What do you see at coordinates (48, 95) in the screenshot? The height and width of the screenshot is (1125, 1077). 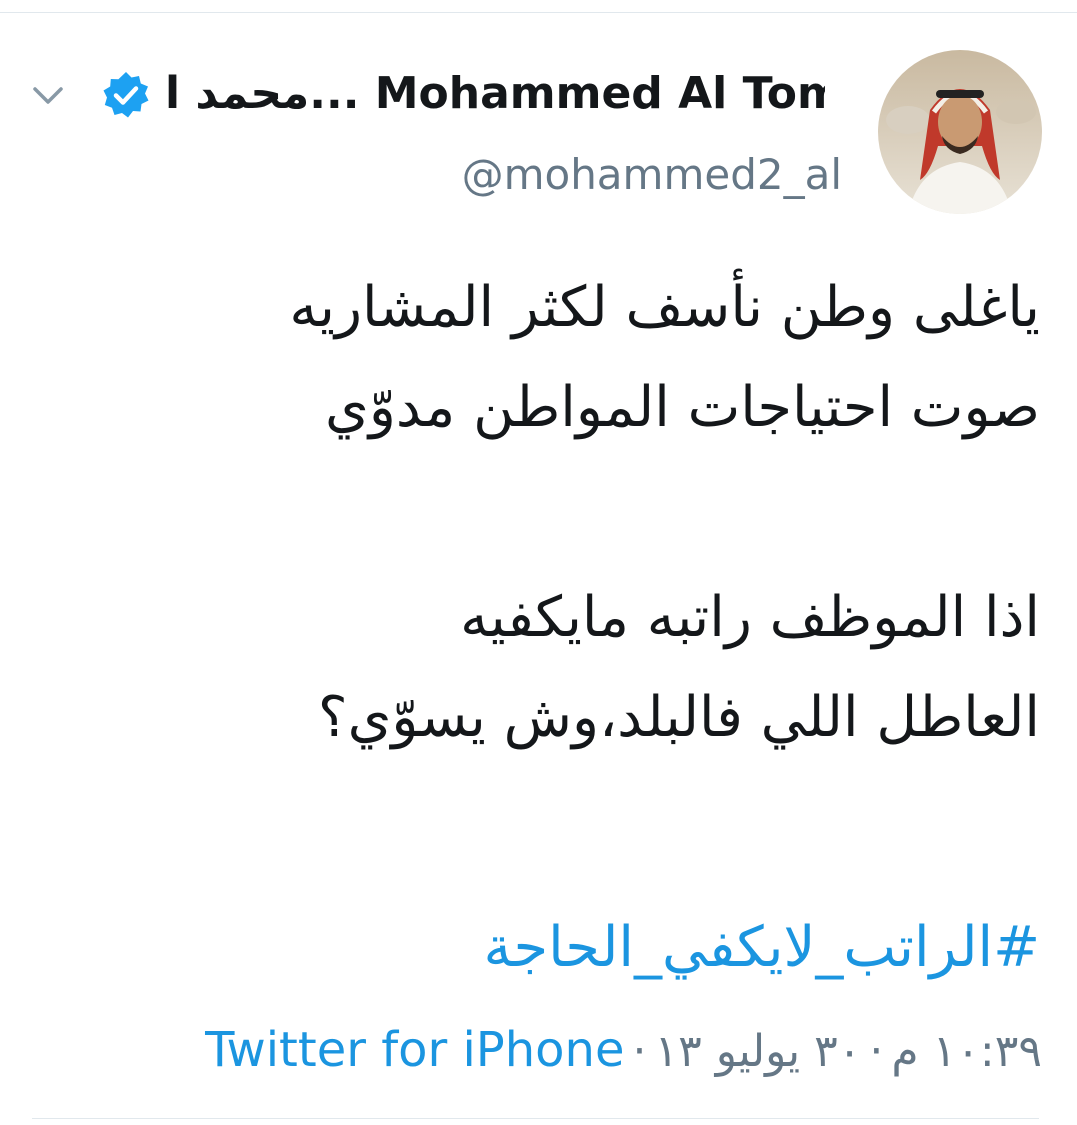 I see `chevron-down-icon` at bounding box center [48, 95].